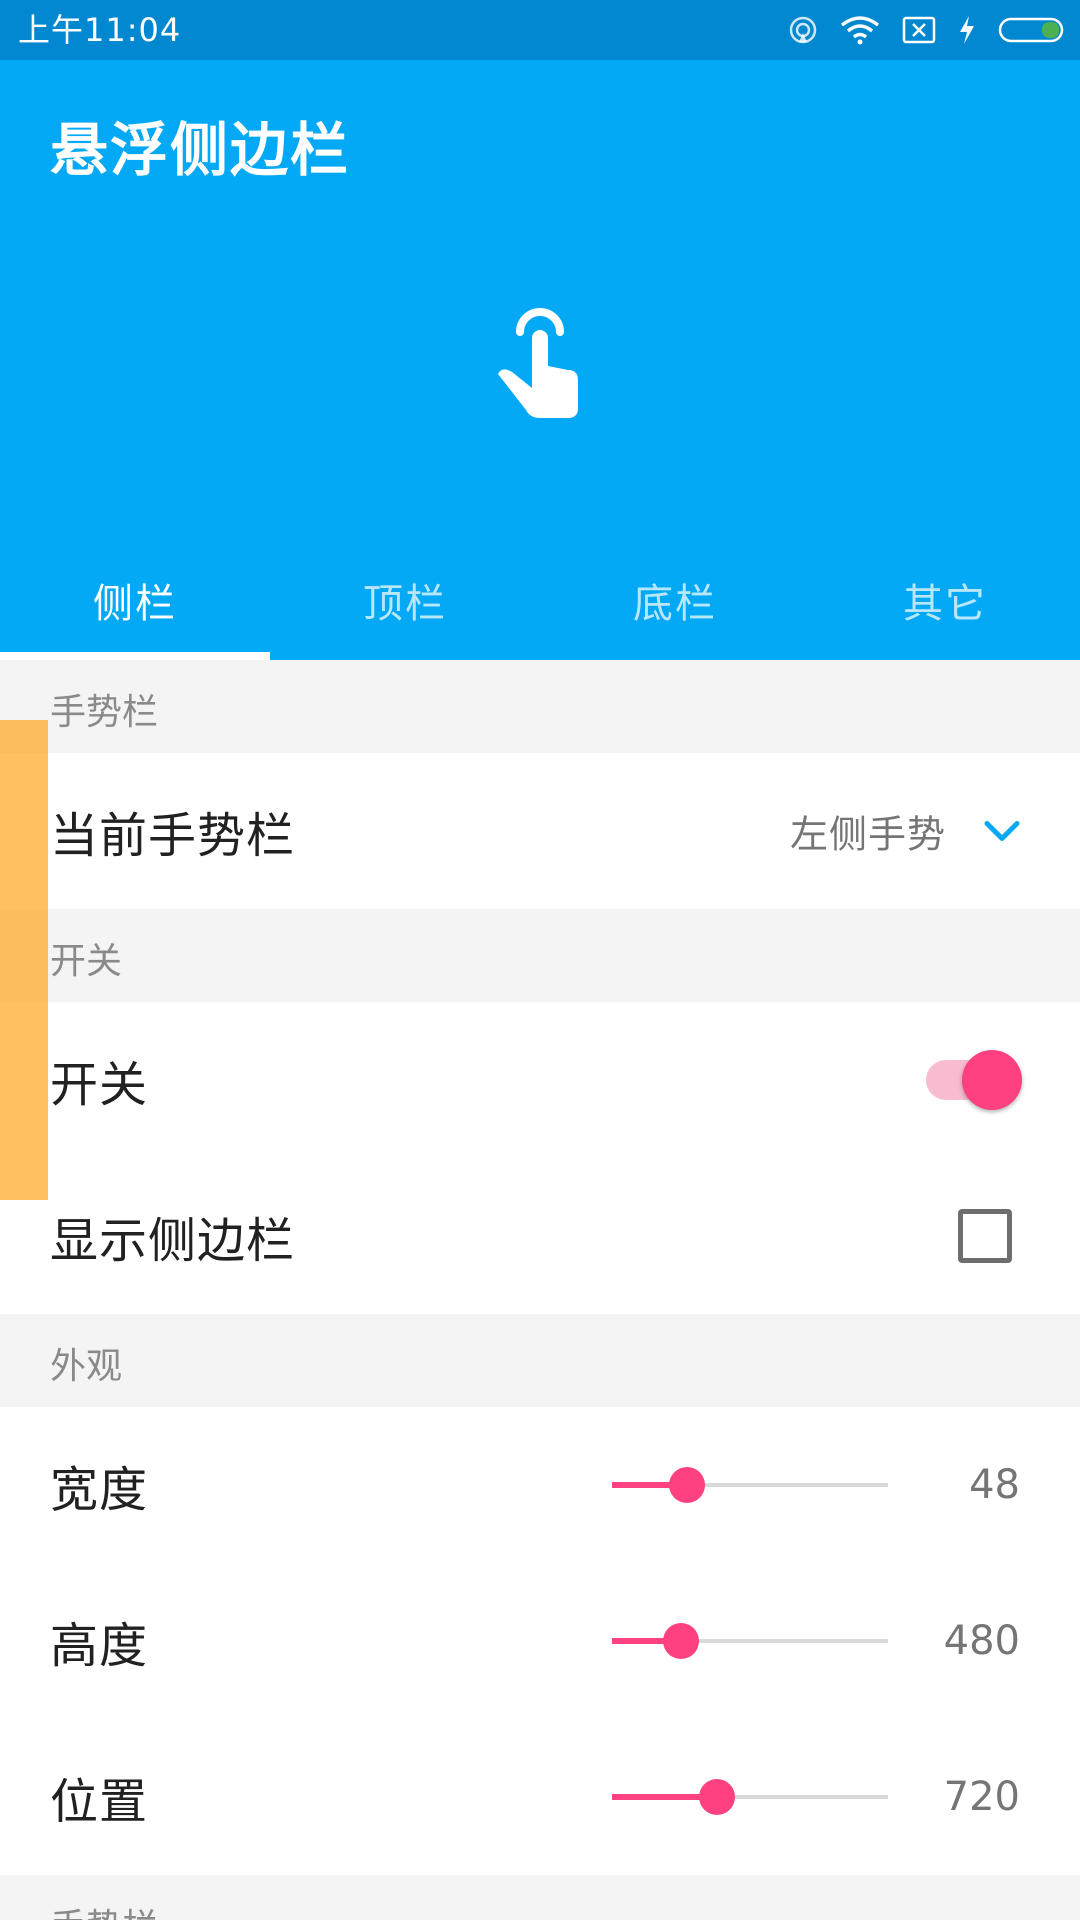  I want to click on section-header-appearance-label: 外观, so click(86, 1366).